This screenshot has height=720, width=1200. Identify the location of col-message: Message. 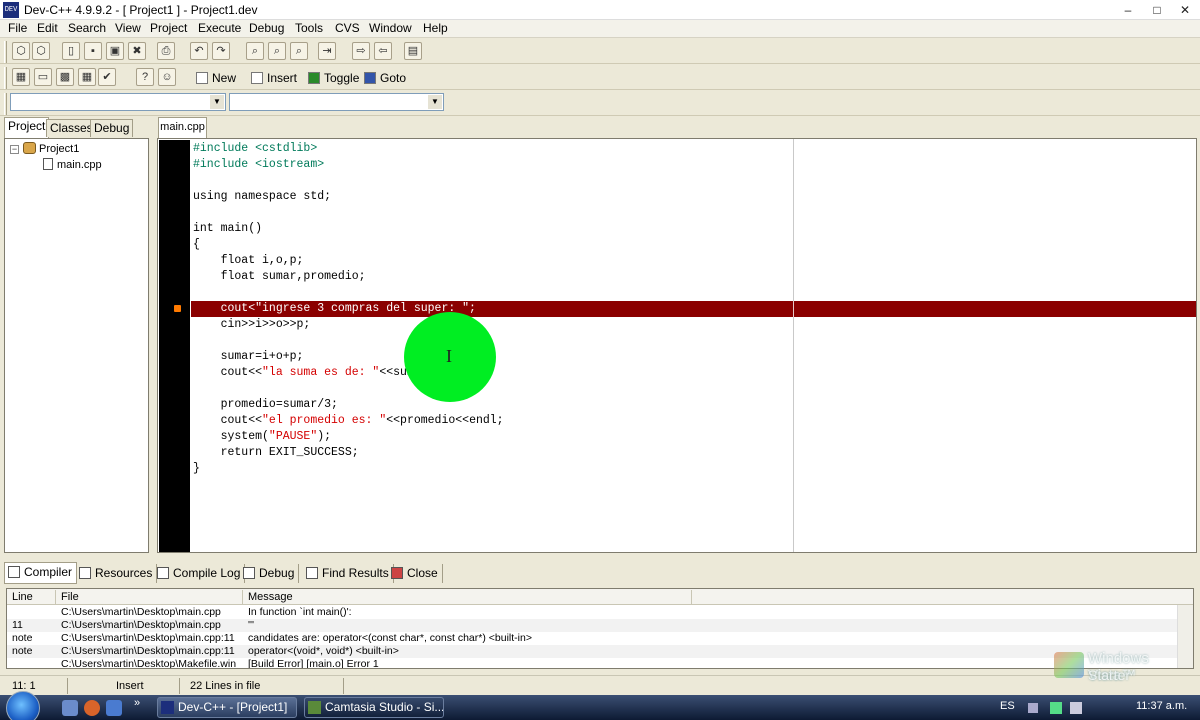
(467, 597).